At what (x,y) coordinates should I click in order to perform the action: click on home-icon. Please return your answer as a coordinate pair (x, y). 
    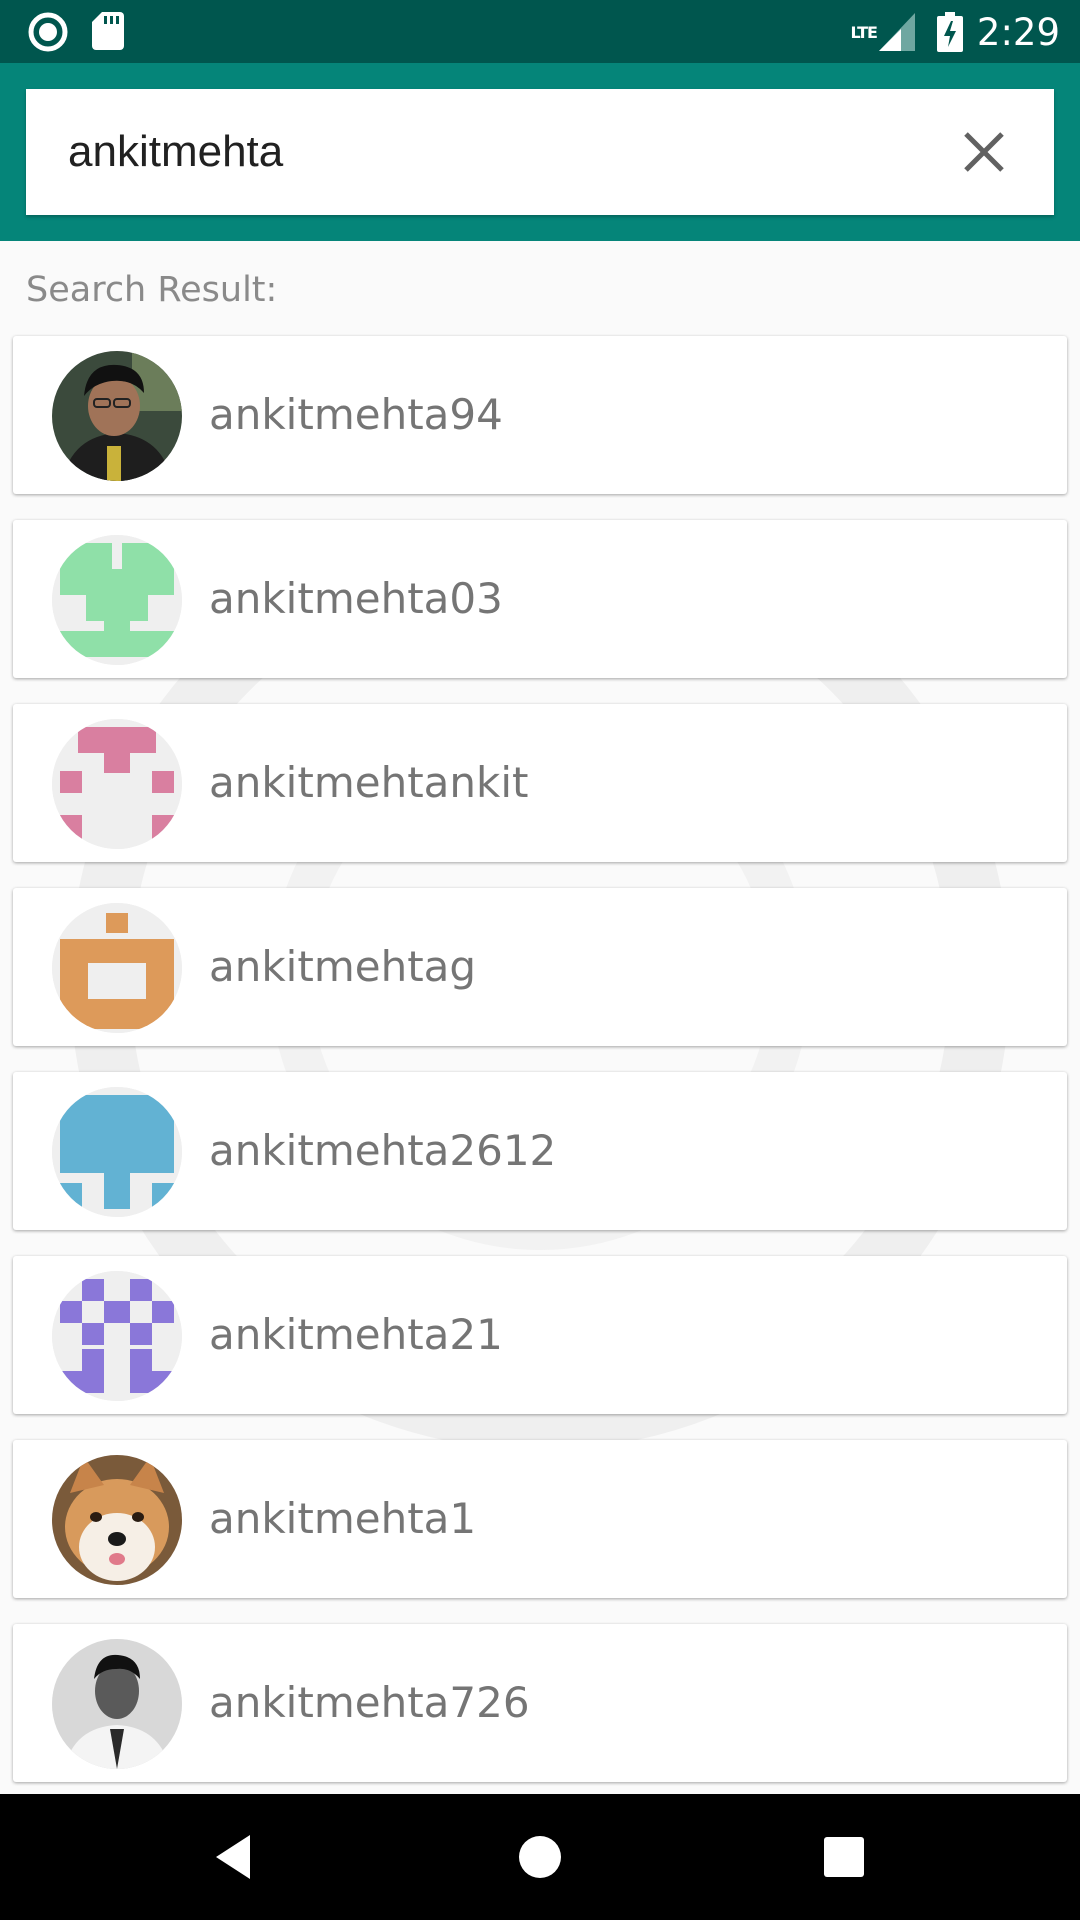
    Looking at the image, I should click on (540, 1857).